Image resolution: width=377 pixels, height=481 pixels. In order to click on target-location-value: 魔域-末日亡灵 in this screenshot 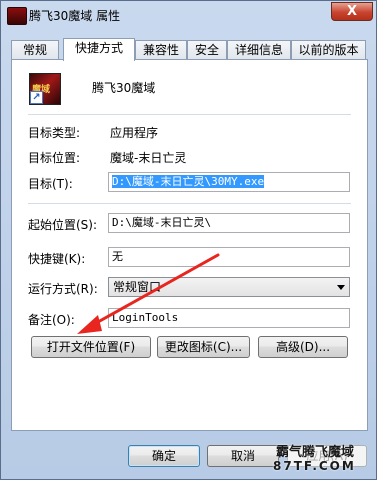, I will do `click(148, 158)`.